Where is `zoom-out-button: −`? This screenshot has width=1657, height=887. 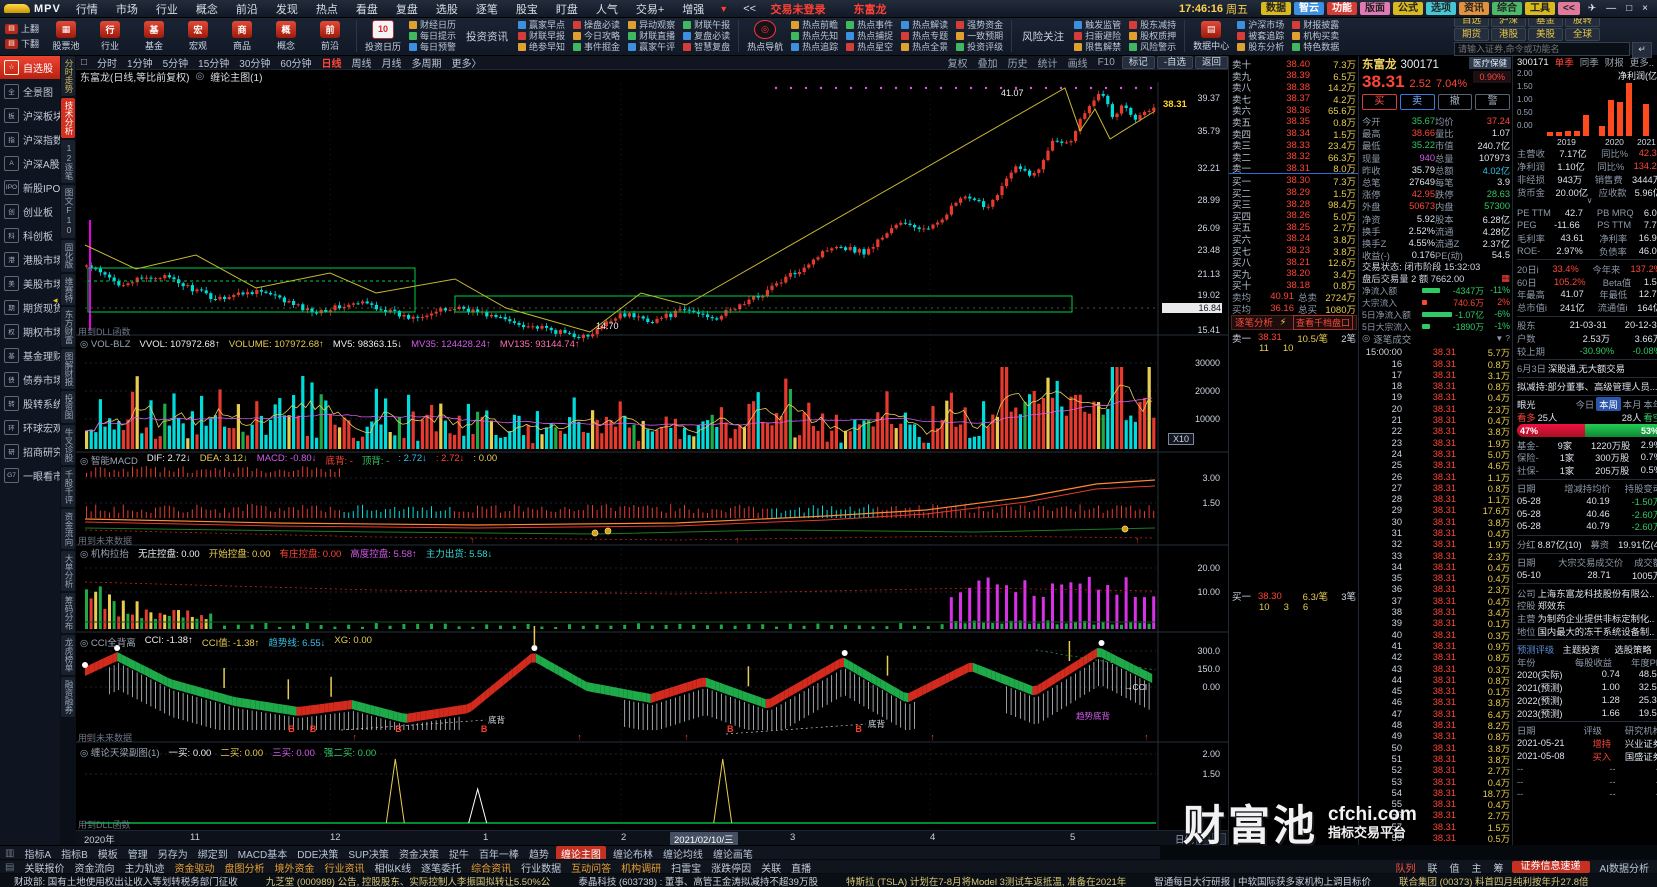 zoom-out-button: − is located at coordinates (1203, 839).